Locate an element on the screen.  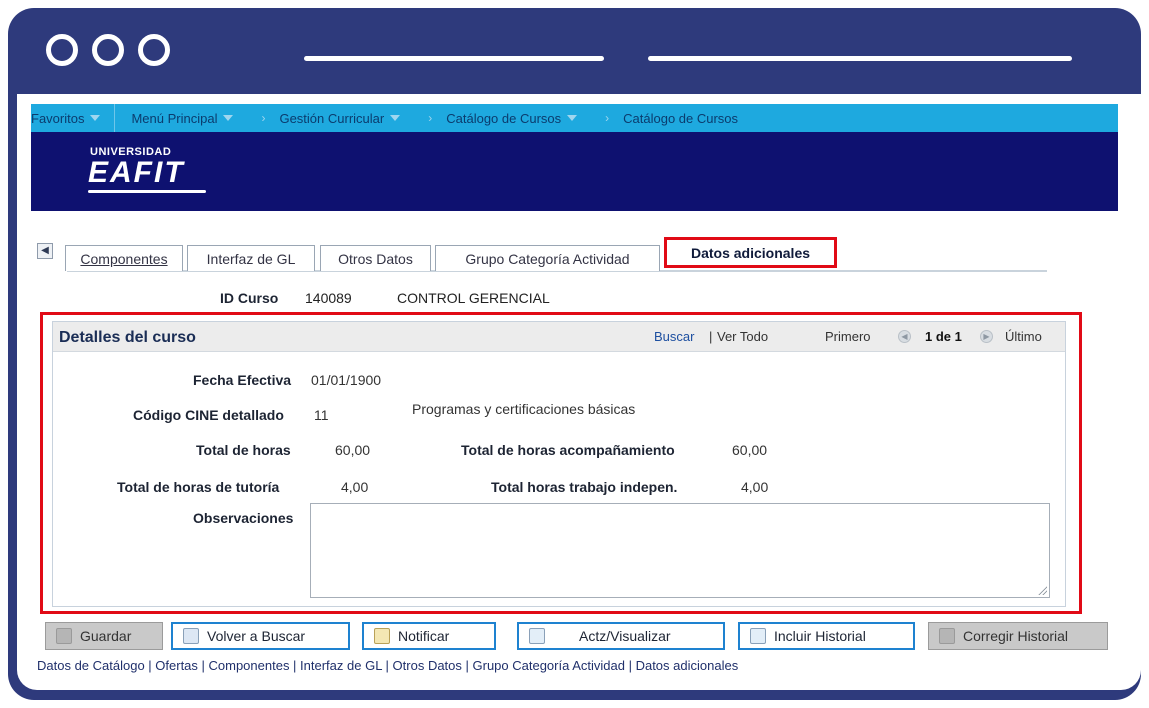
tab-componentes-label: Componentes is located at coordinates (124, 258).